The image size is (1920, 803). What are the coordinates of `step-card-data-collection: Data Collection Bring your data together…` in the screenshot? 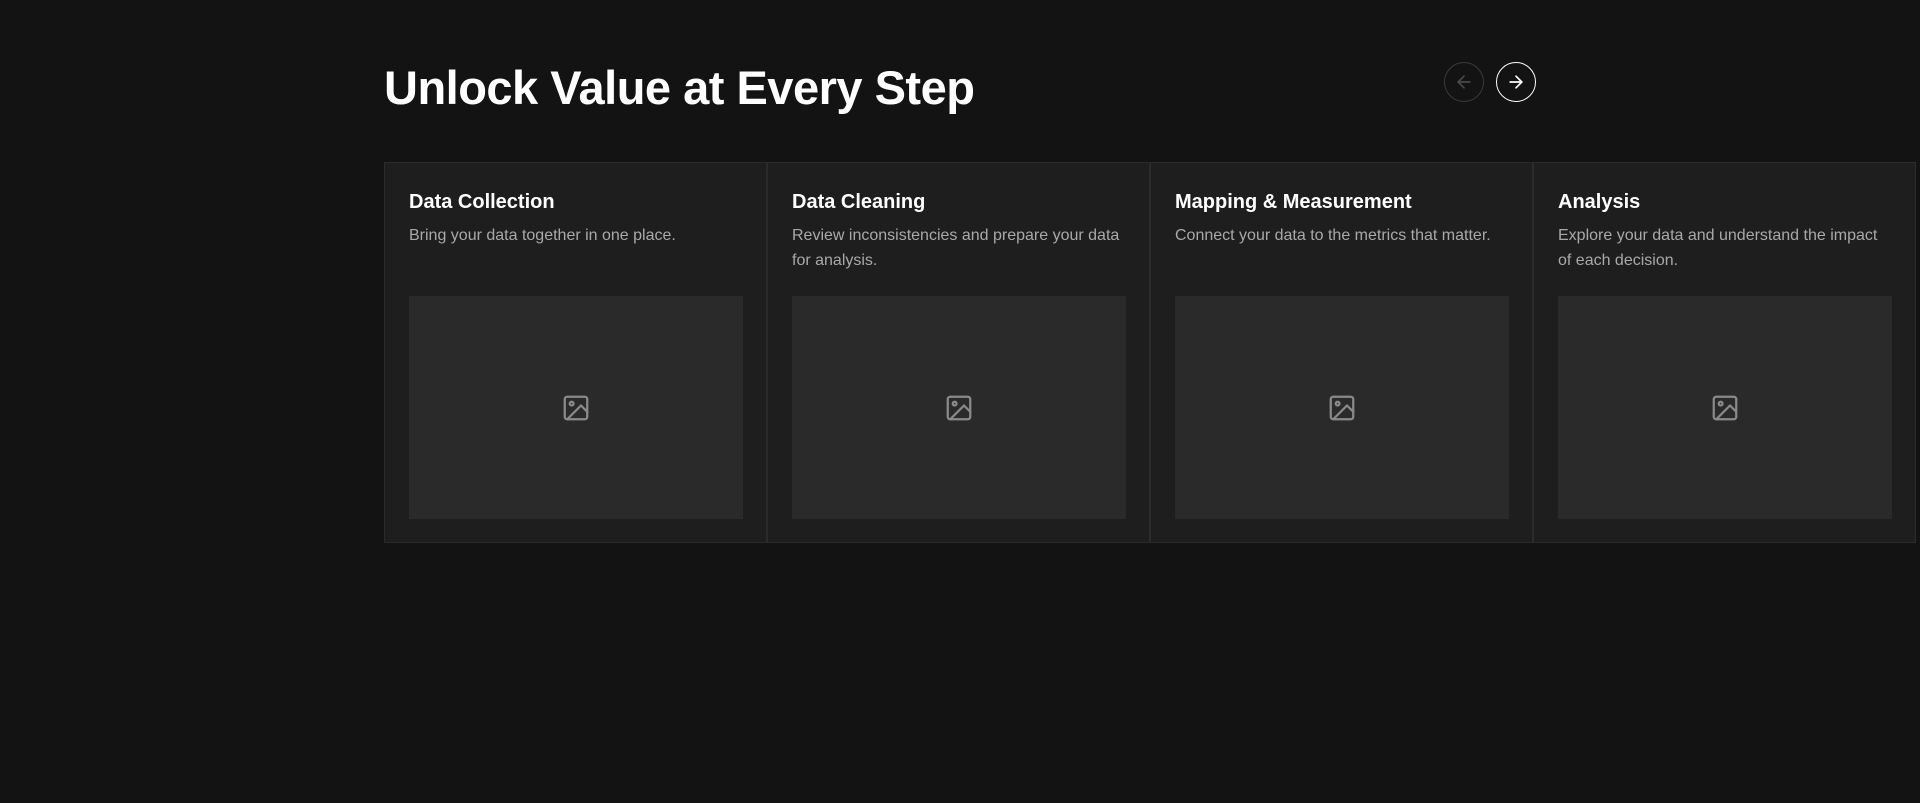 It's located at (575, 352).